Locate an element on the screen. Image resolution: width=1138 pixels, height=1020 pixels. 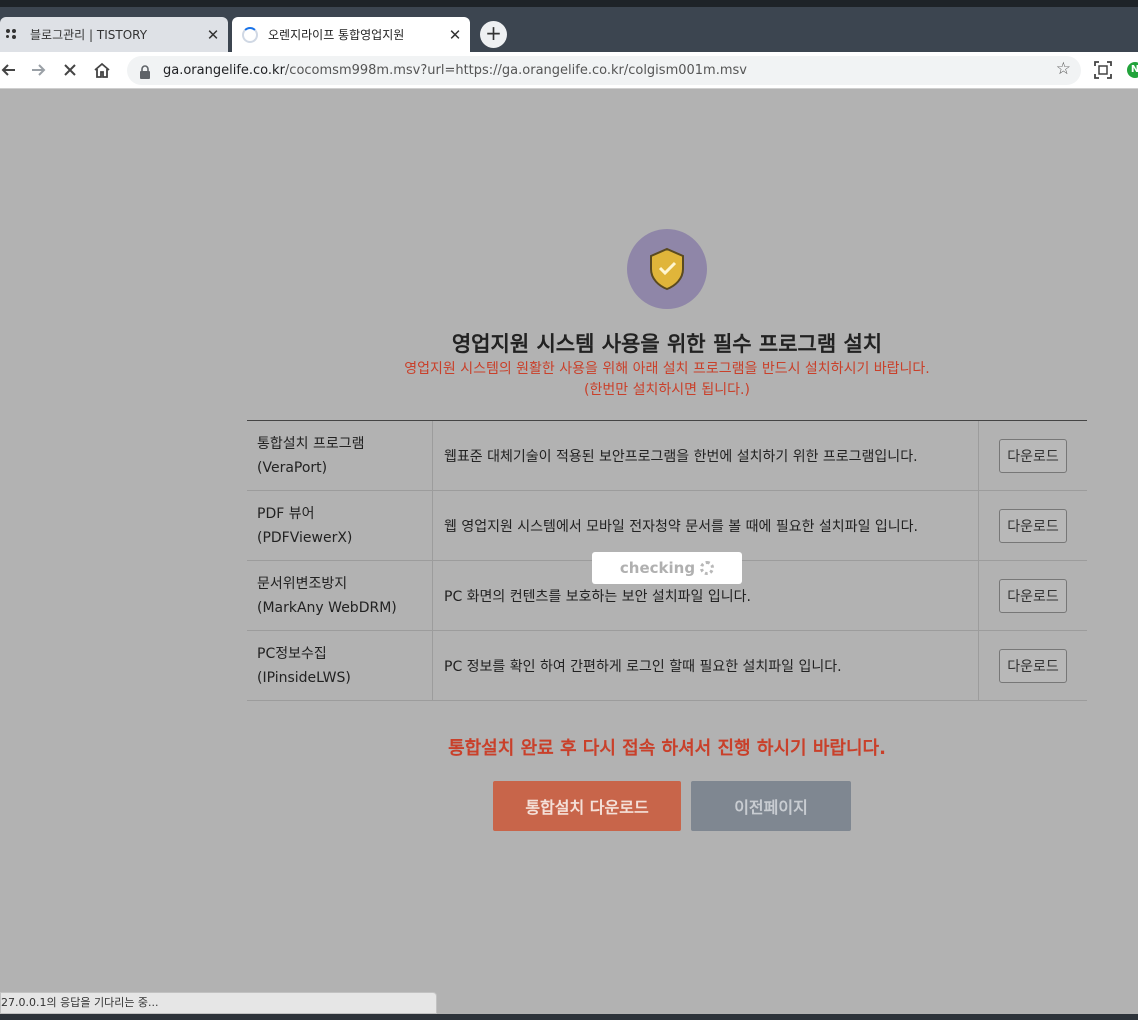
download-ipinside-button: 다운로드 is located at coordinates (1033, 665).